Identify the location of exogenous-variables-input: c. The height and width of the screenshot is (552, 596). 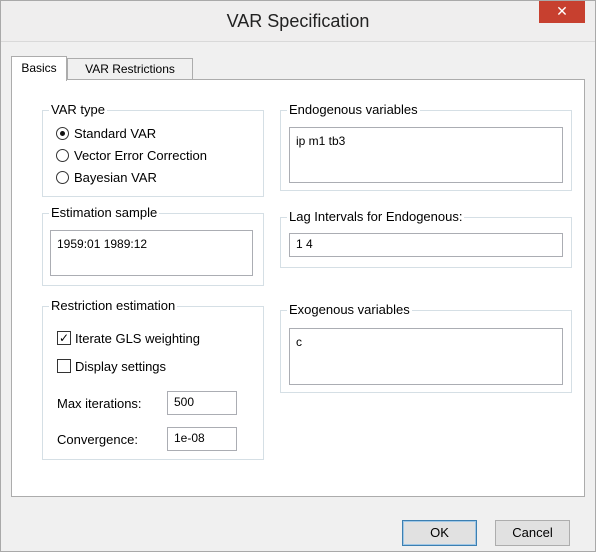
(426, 356).